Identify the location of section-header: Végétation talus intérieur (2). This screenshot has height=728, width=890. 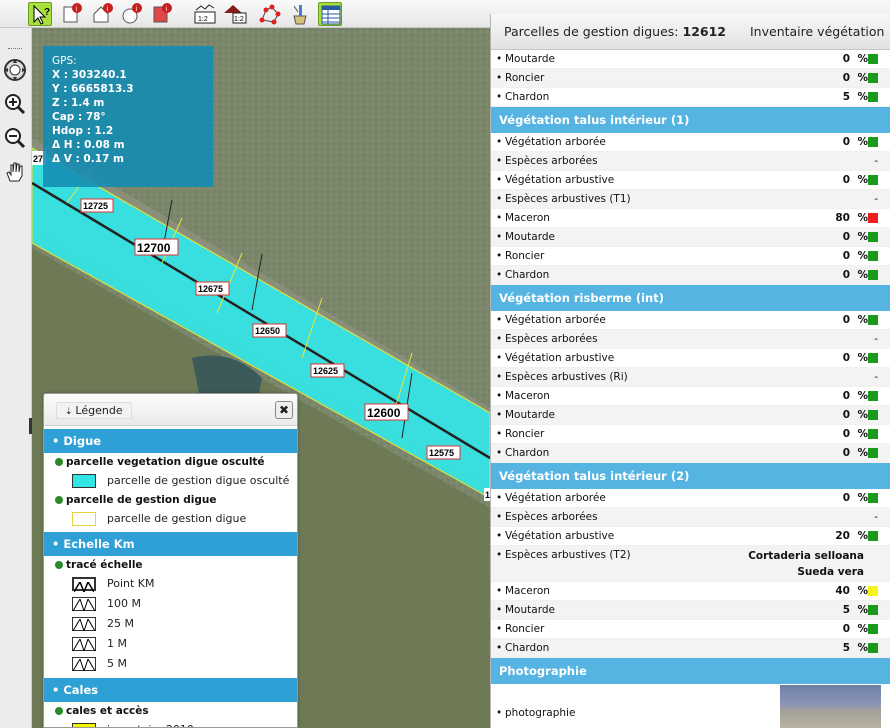
(690, 476).